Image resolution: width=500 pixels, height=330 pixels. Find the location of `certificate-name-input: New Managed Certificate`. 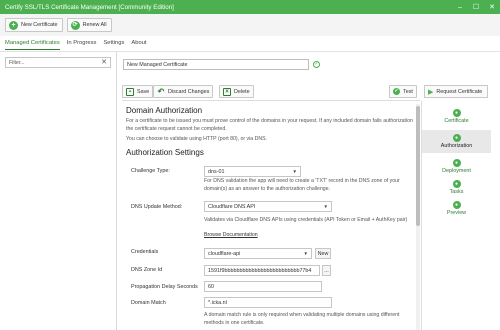

certificate-name-input: New Managed Certificate is located at coordinates (216, 64).